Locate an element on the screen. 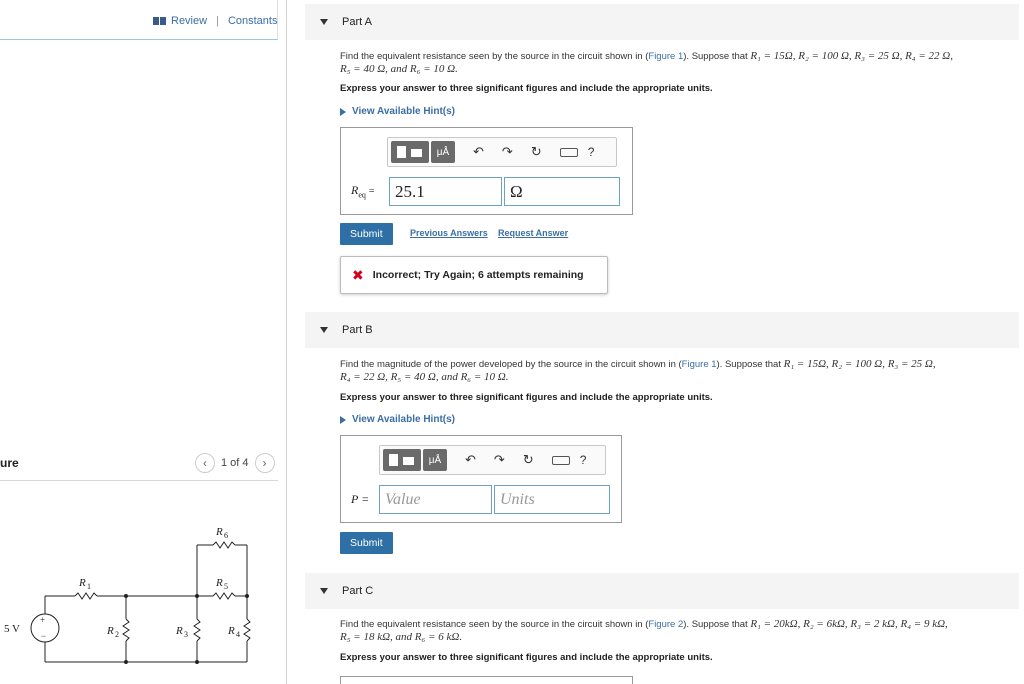 This screenshot has width=1024, height=684. review-link: Review is located at coordinates (189, 21).